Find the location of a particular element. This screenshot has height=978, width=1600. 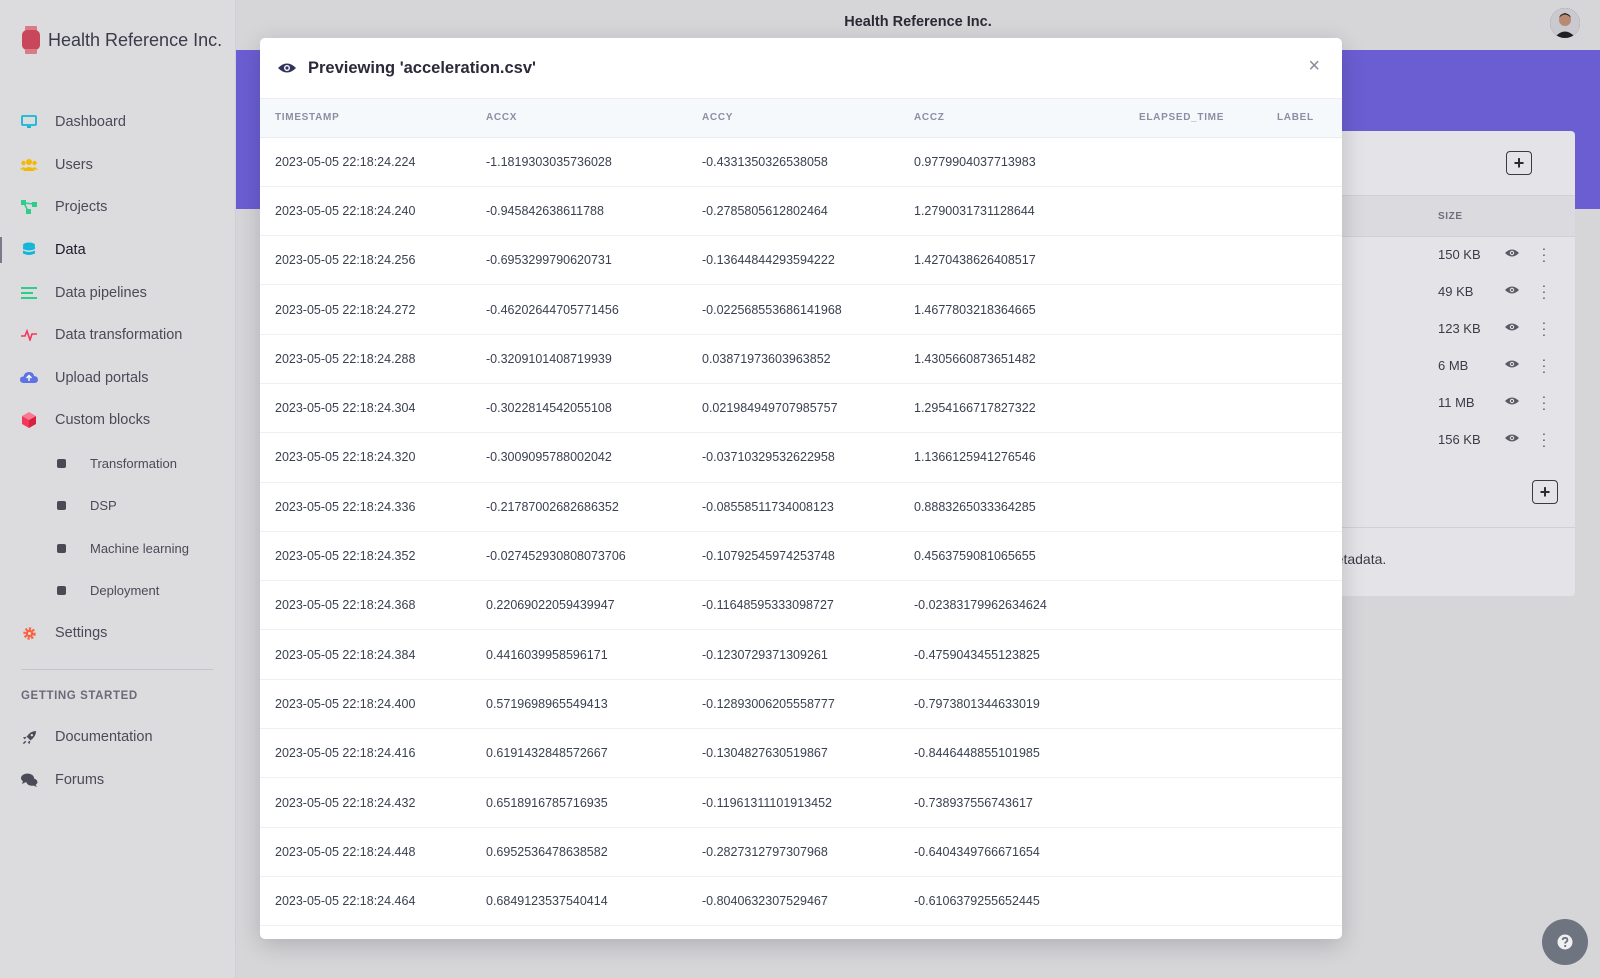

table-row: 156 KB · · · is located at coordinates (1442, 440).